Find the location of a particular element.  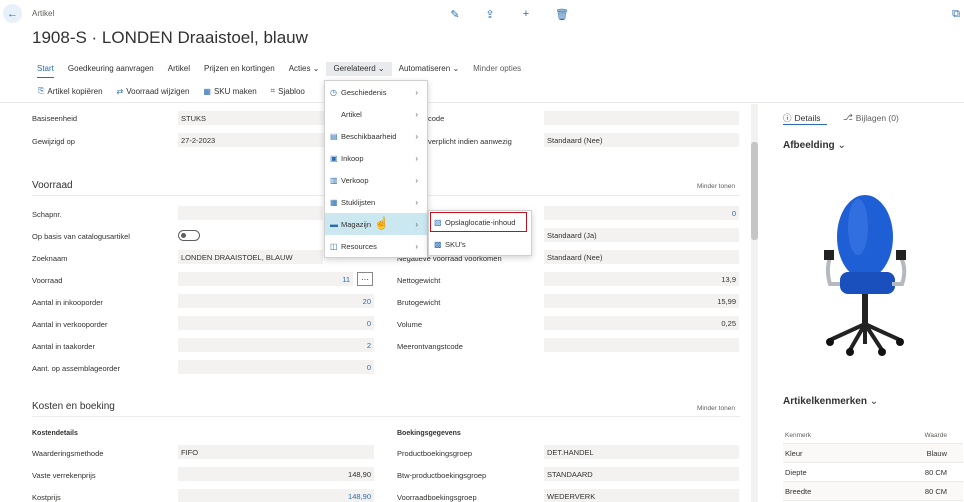

posting-details-title: Boekingsgegevens is located at coordinates (429, 433).